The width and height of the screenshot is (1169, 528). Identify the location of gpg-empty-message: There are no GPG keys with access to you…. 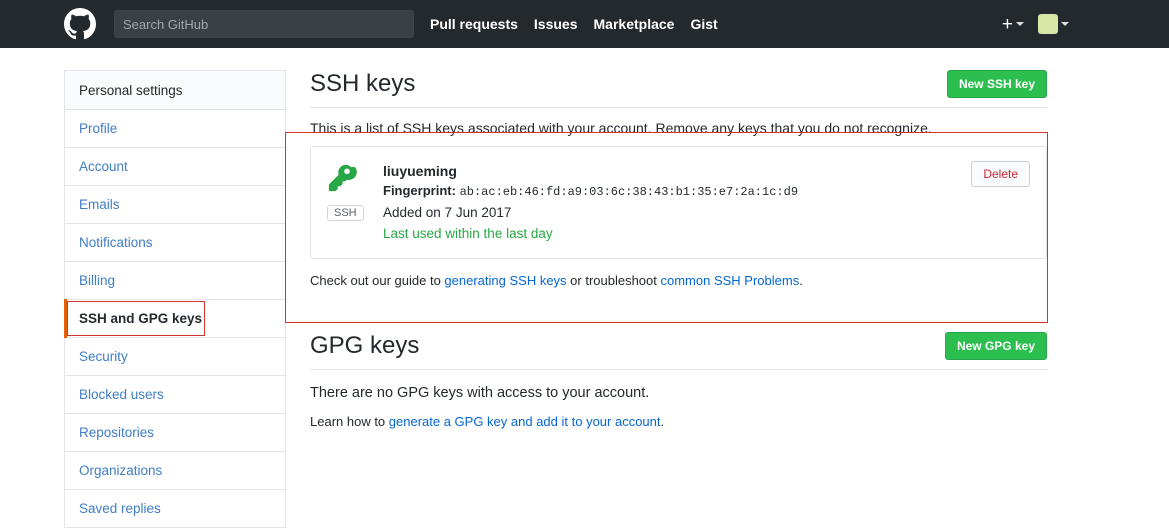
(480, 393).